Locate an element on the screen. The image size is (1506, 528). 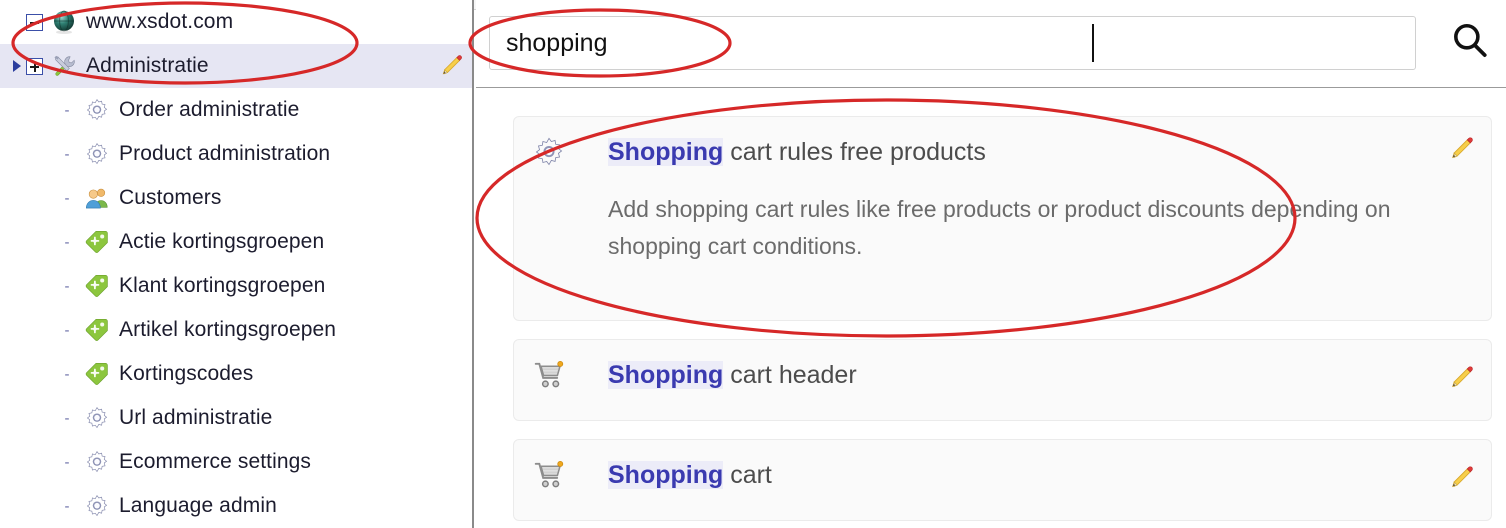
sidebar-item-label: Administratie is located at coordinates (147, 65).